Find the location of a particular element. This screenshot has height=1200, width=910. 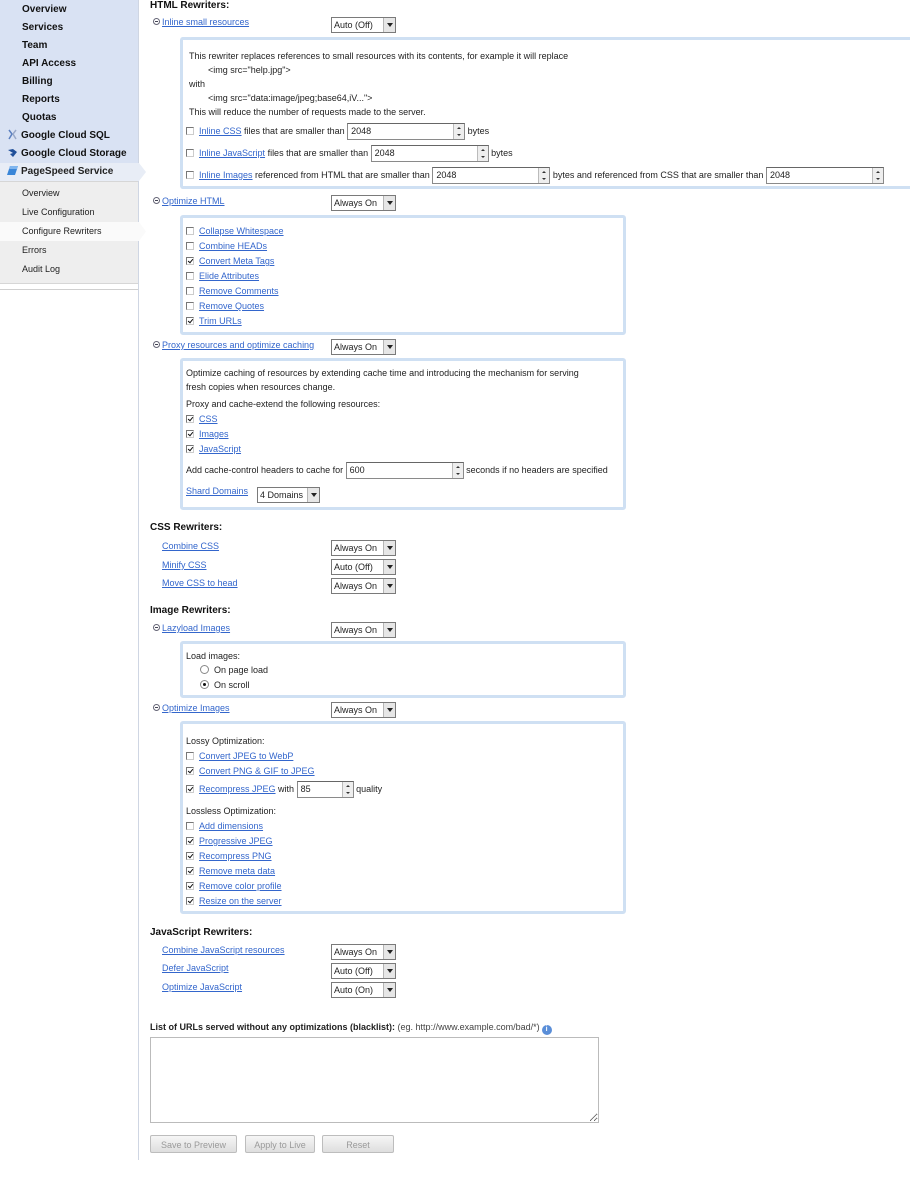

nav-item-billing: Billing is located at coordinates (69, 82).